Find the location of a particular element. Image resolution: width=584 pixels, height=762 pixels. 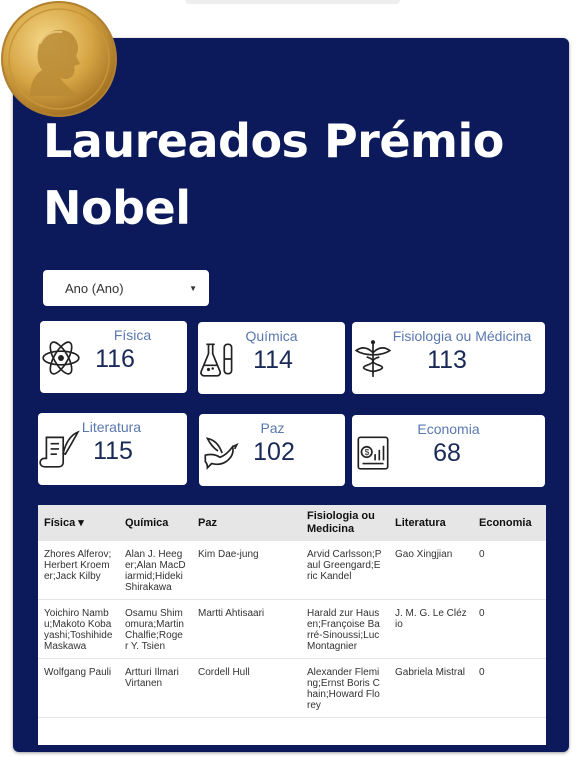

table-cell: Gabriela Mistral is located at coordinates (431, 688).